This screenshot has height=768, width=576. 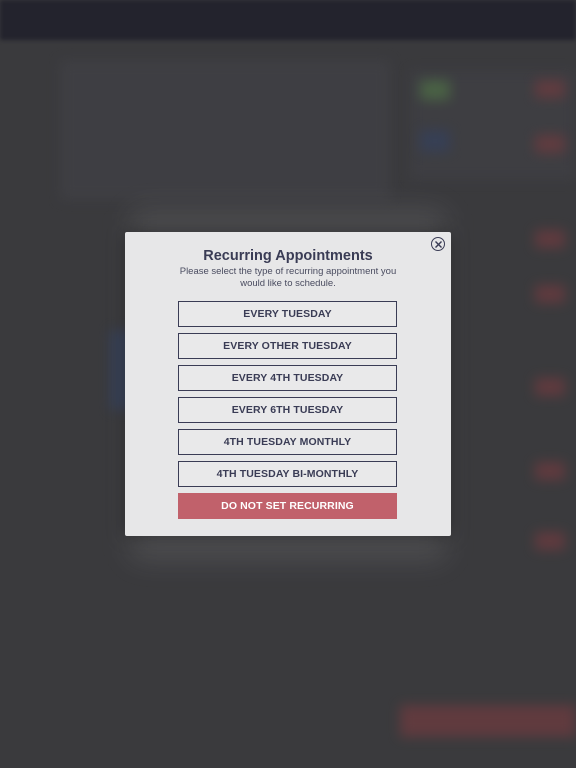 I want to click on 4th-tuesday-bi-monthly-button: 4TH TUESDAY BI-MONTHLY, so click(x=287, y=474).